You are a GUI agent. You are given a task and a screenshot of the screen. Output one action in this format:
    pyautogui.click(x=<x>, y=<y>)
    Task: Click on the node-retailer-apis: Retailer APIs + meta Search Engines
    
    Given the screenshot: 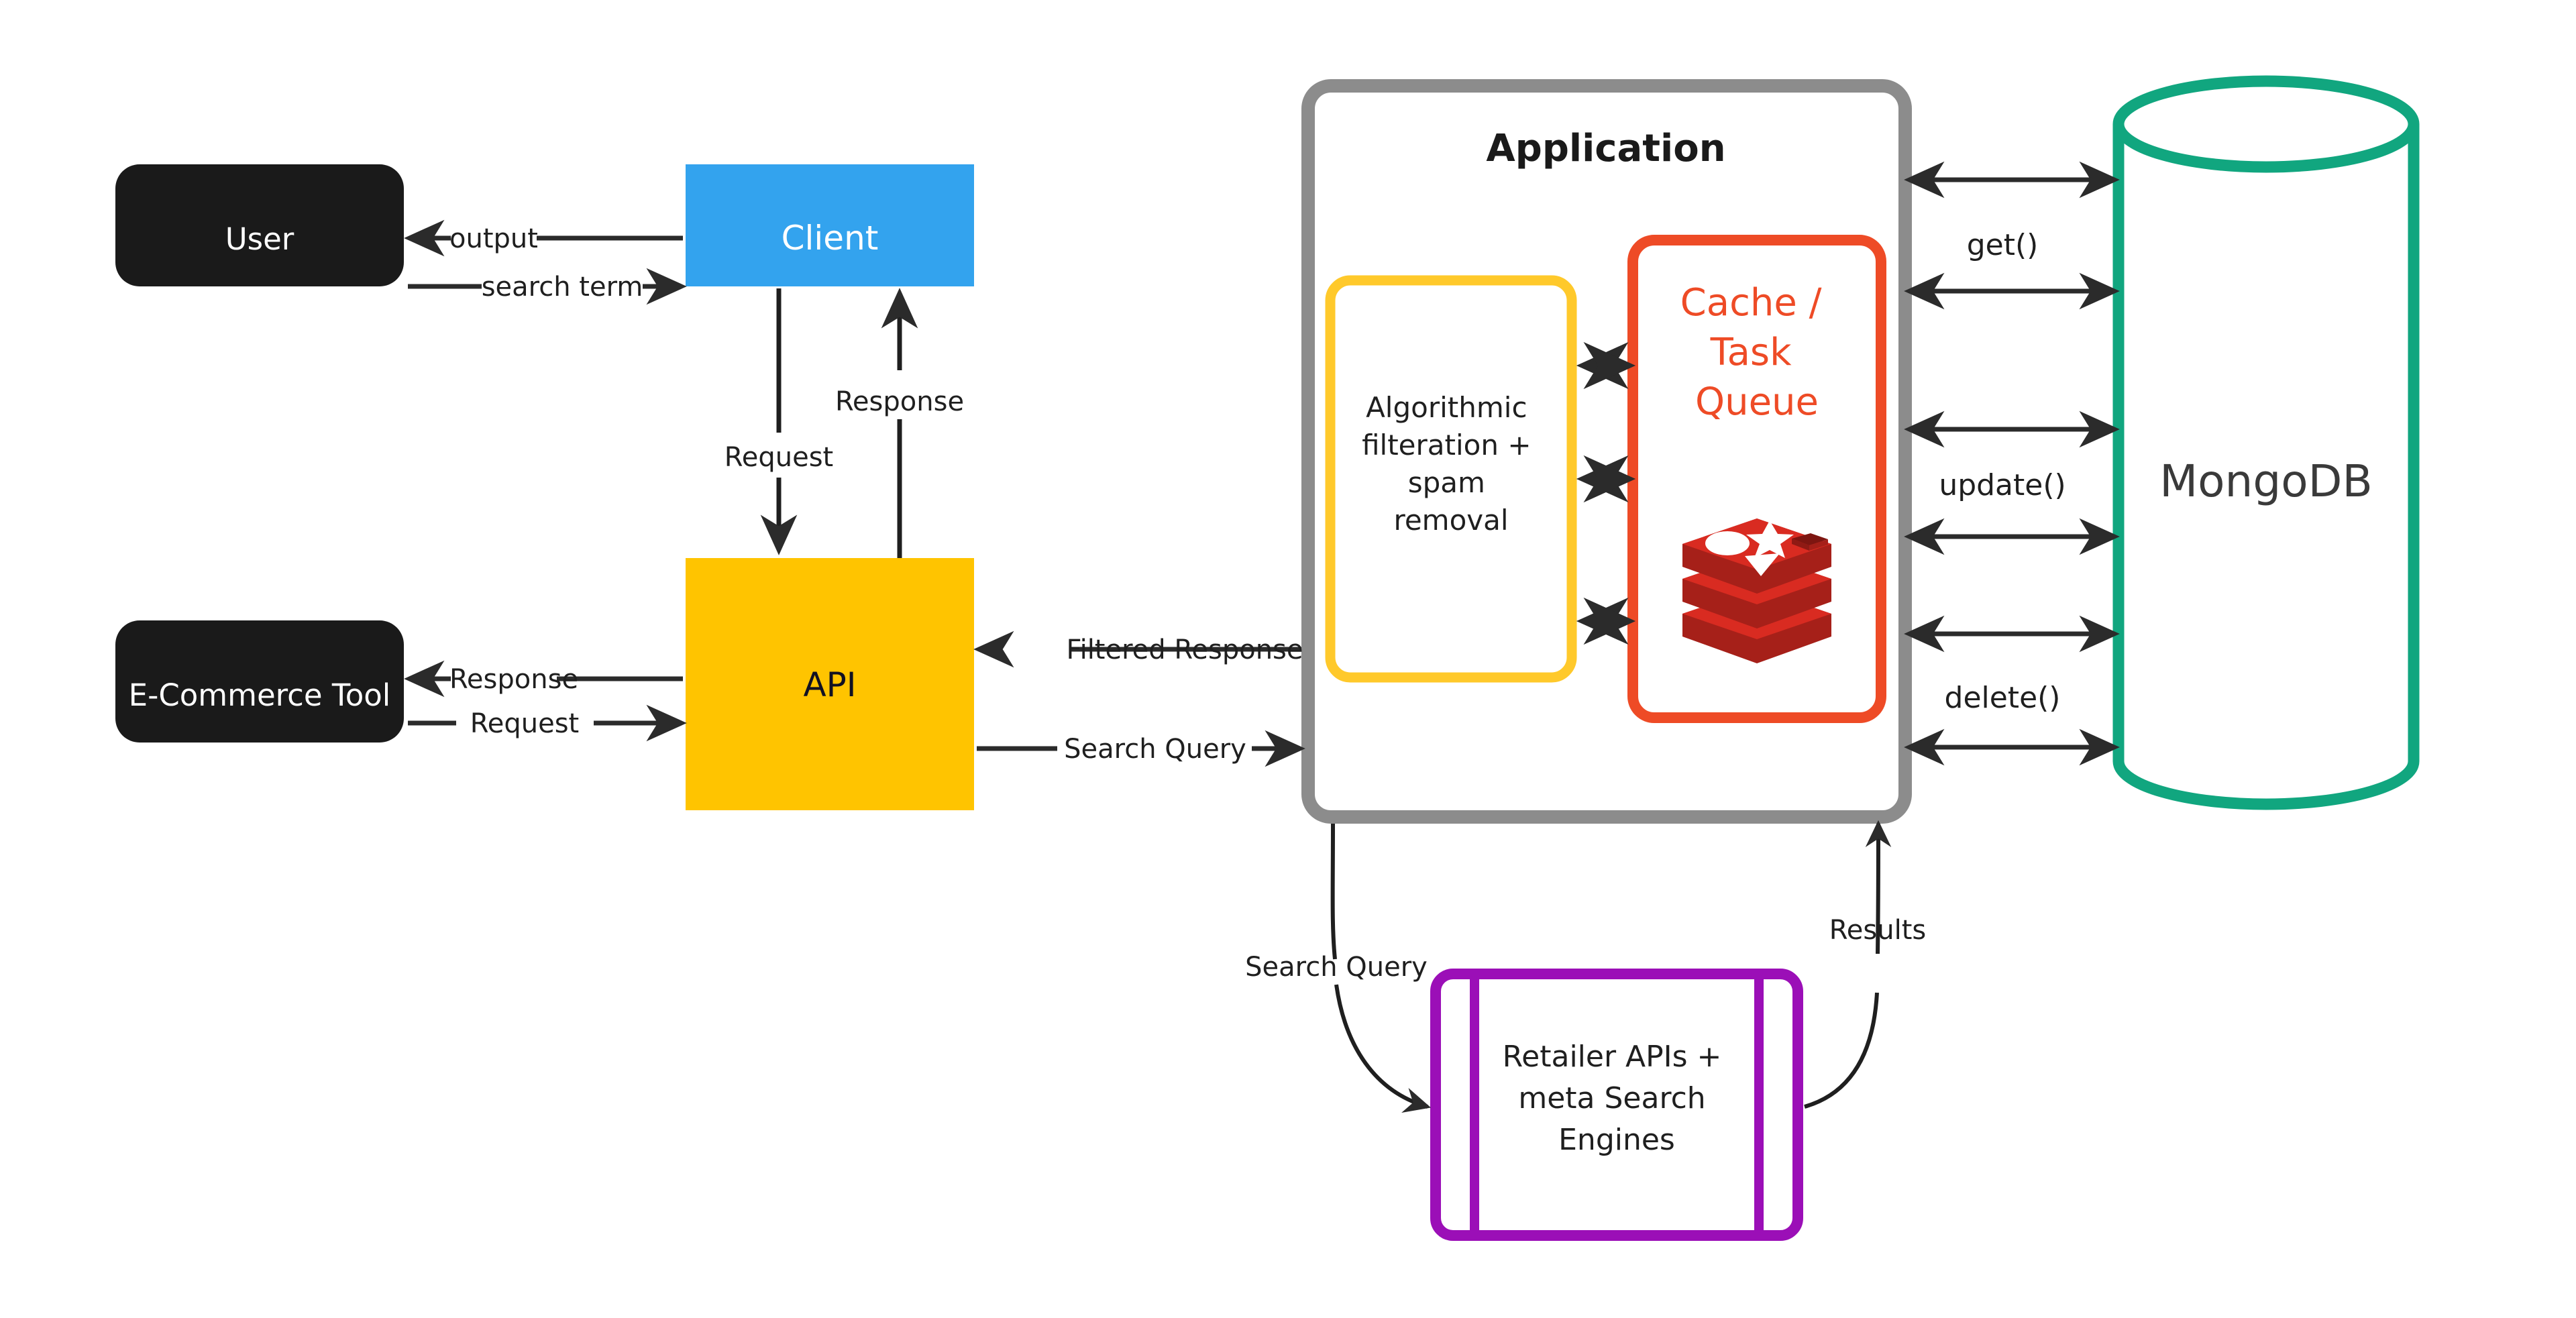 What is the action you would take?
    pyautogui.click(x=1616, y=1105)
    